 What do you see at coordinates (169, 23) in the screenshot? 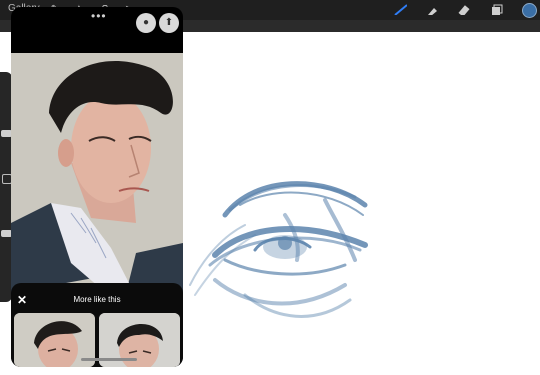
I see `share-icon: ⬆` at bounding box center [169, 23].